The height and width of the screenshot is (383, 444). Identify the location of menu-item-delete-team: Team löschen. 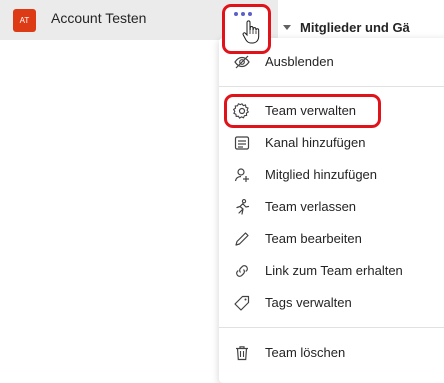
(331, 353).